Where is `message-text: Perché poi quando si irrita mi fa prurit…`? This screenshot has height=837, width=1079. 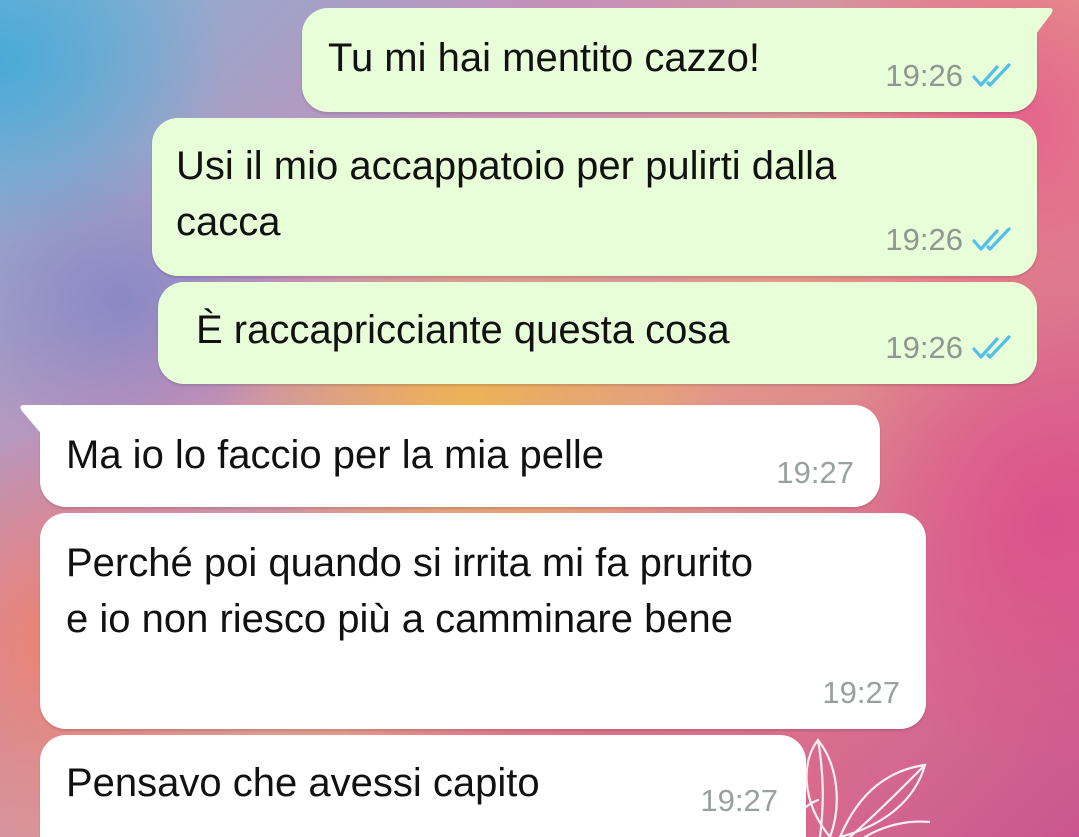 message-text: Perché poi quando si irrita mi fa prurit… is located at coordinates (409, 563).